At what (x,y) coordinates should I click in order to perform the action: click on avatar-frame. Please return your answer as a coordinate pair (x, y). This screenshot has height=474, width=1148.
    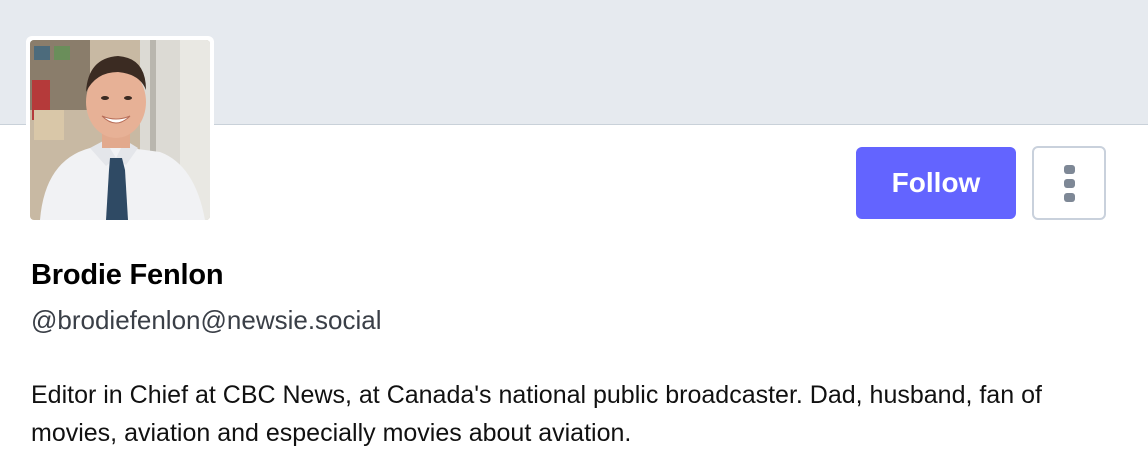
    Looking at the image, I should click on (120, 130).